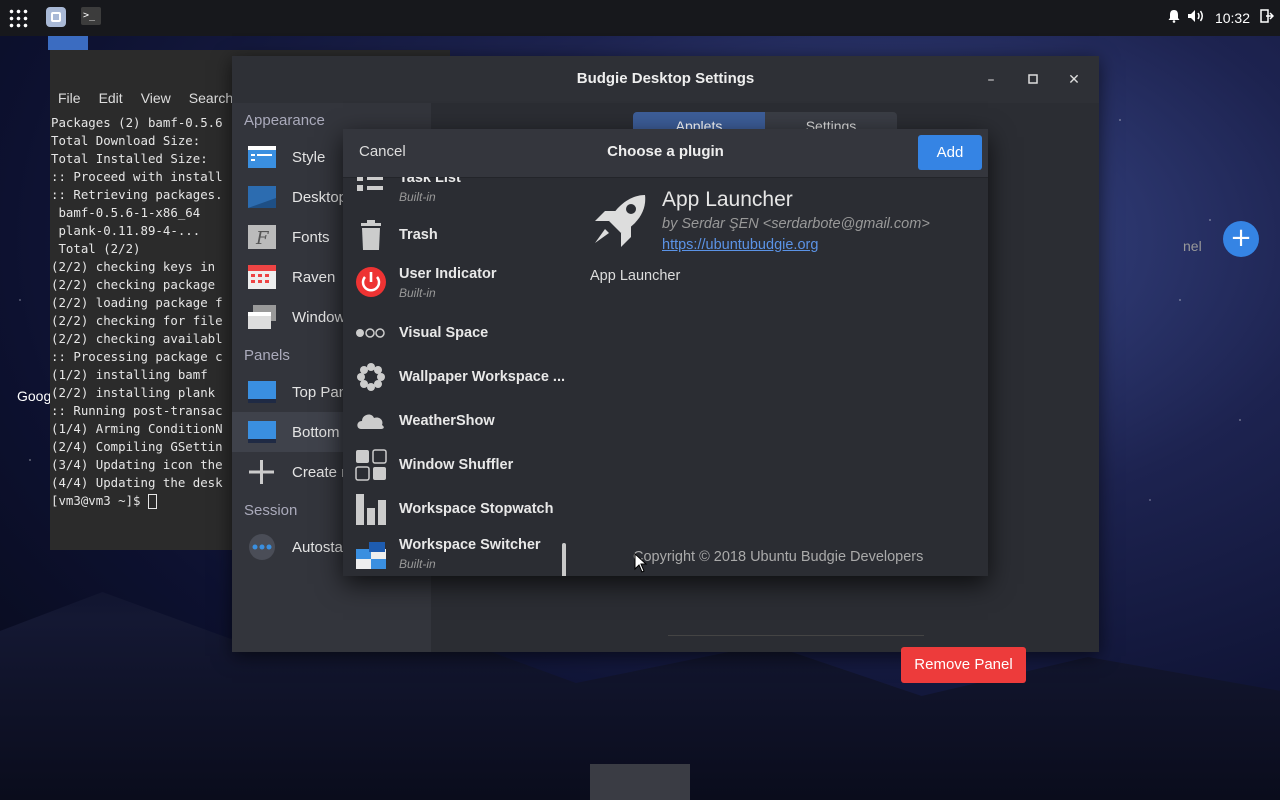 This screenshot has width=1280, height=800. I want to click on terminal-line: :: Running post-transac, so click(137, 410).